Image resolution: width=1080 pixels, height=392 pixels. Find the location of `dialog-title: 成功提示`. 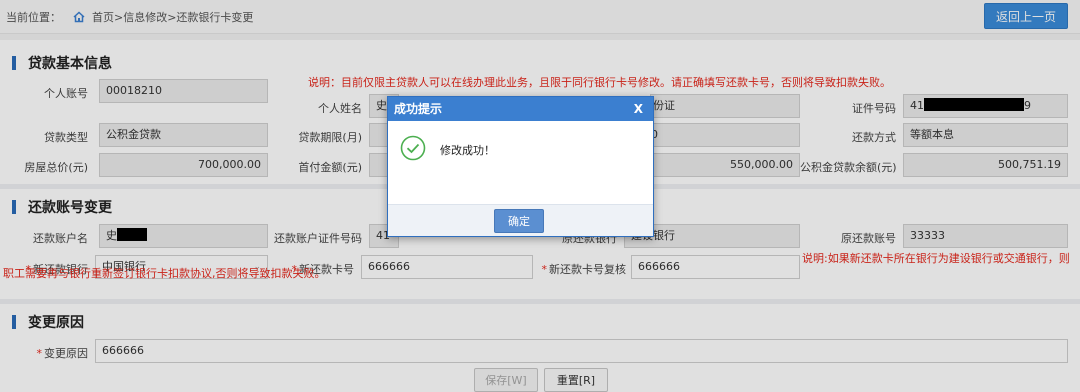

dialog-title: 成功提示 is located at coordinates (418, 109).